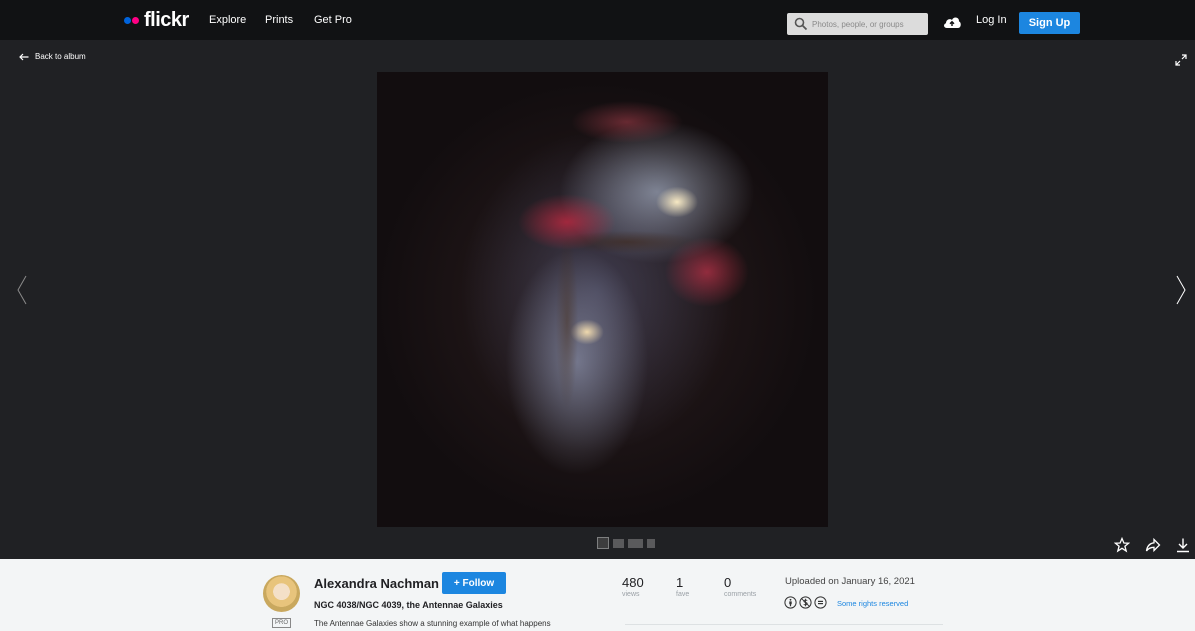 The width and height of the screenshot is (1195, 631). What do you see at coordinates (281, 623) in the screenshot?
I see `pro-badge: PRO` at bounding box center [281, 623].